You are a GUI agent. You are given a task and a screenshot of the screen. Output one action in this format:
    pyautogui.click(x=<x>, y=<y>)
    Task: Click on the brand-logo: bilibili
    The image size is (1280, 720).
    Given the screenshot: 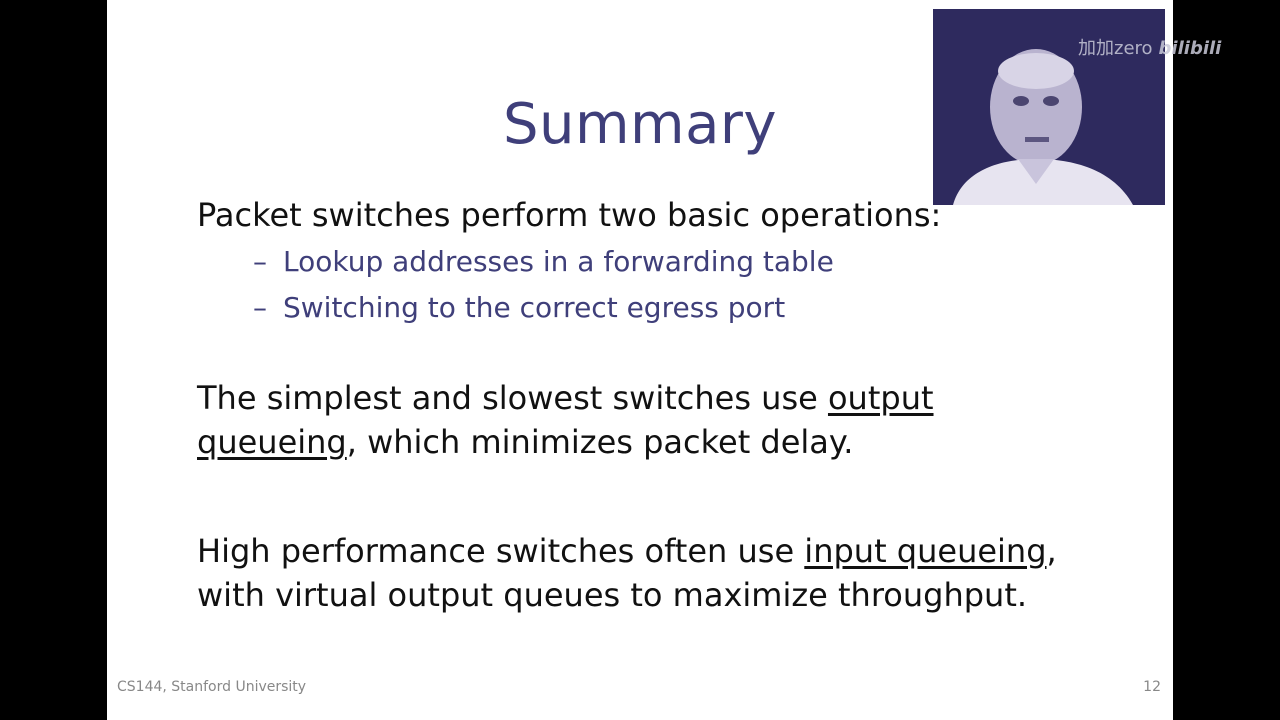 What is the action you would take?
    pyautogui.click(x=1190, y=48)
    